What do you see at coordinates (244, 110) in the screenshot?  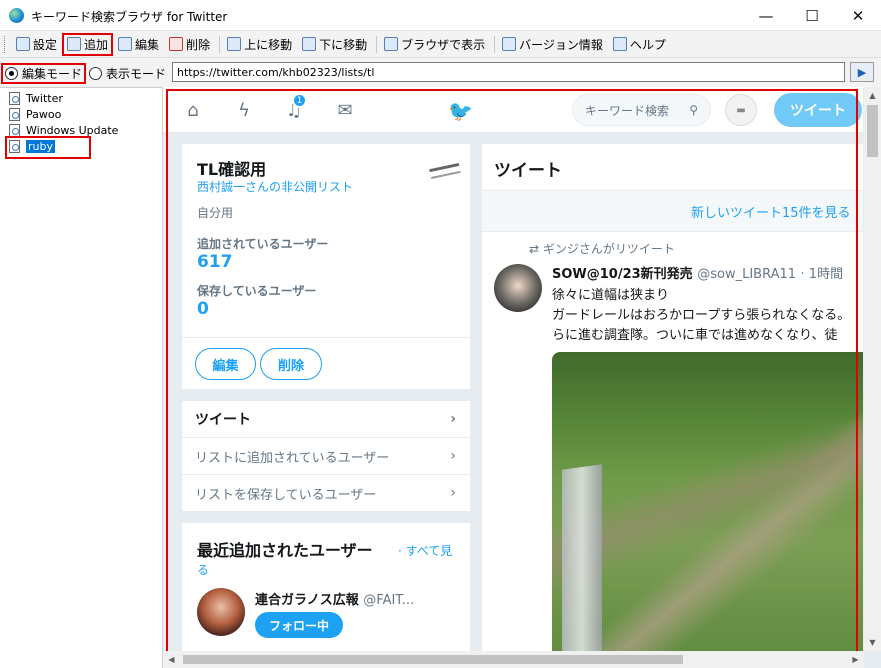 I see `moments-bolt-icon: ϟ` at bounding box center [244, 110].